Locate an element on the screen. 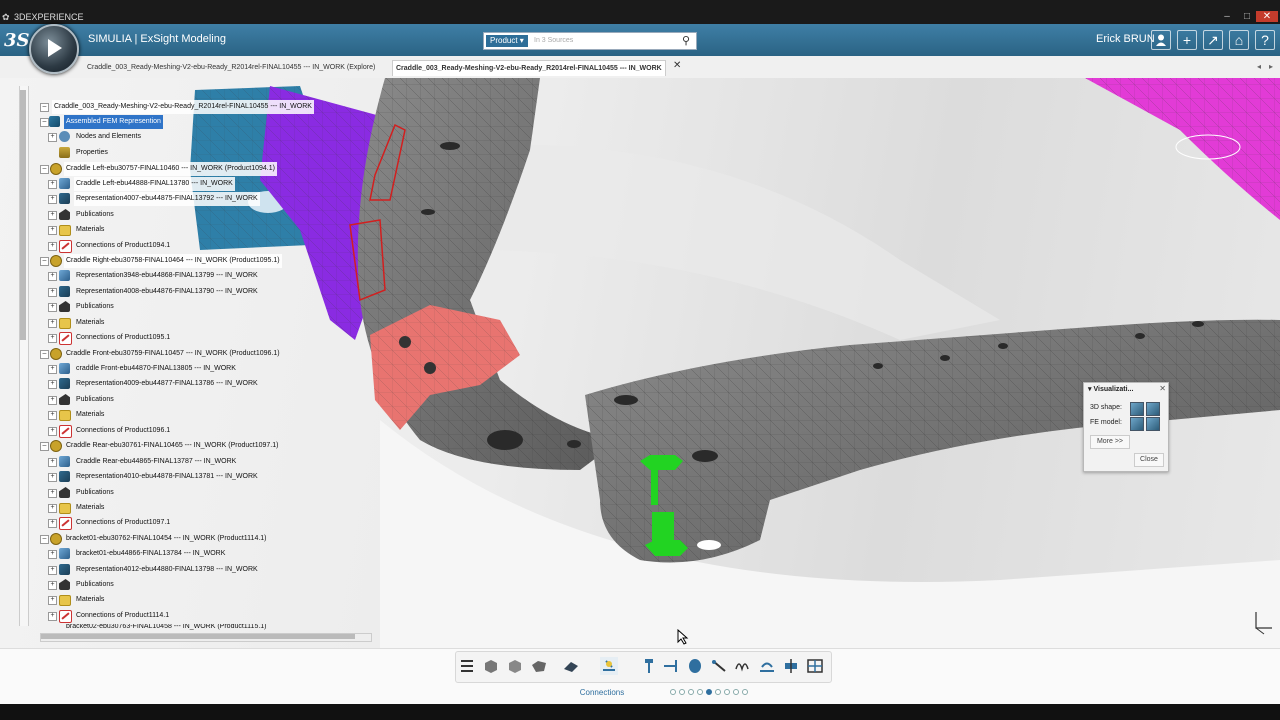 This screenshot has width=1280, height=720. minimize-button: – is located at coordinates (1227, 16).